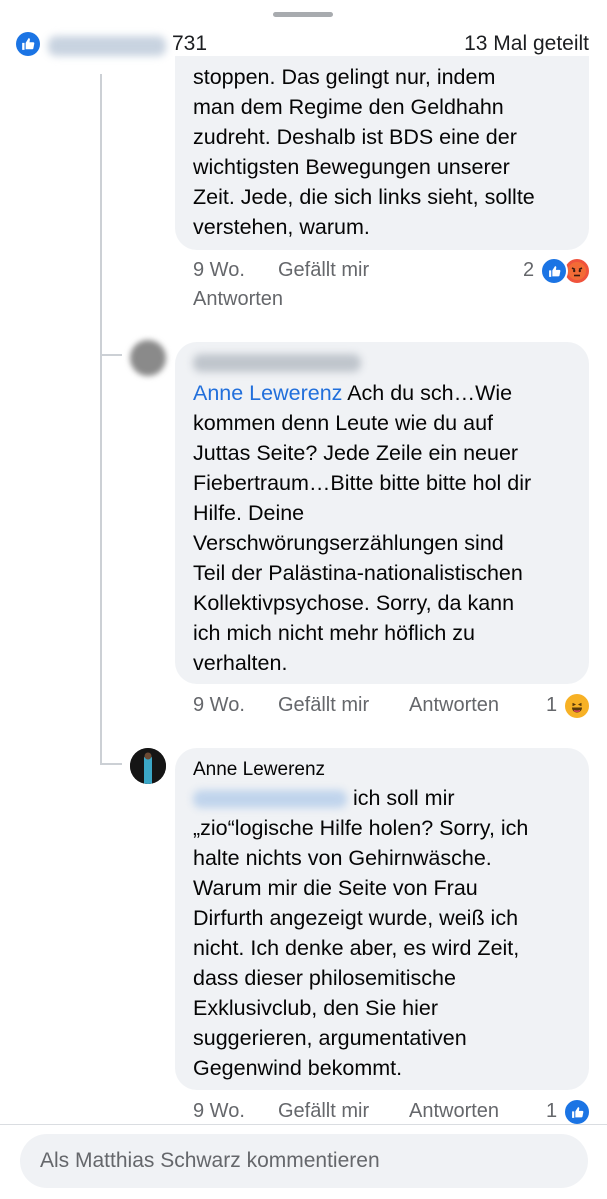  What do you see at coordinates (303, 14) in the screenshot?
I see `drag-handle` at bounding box center [303, 14].